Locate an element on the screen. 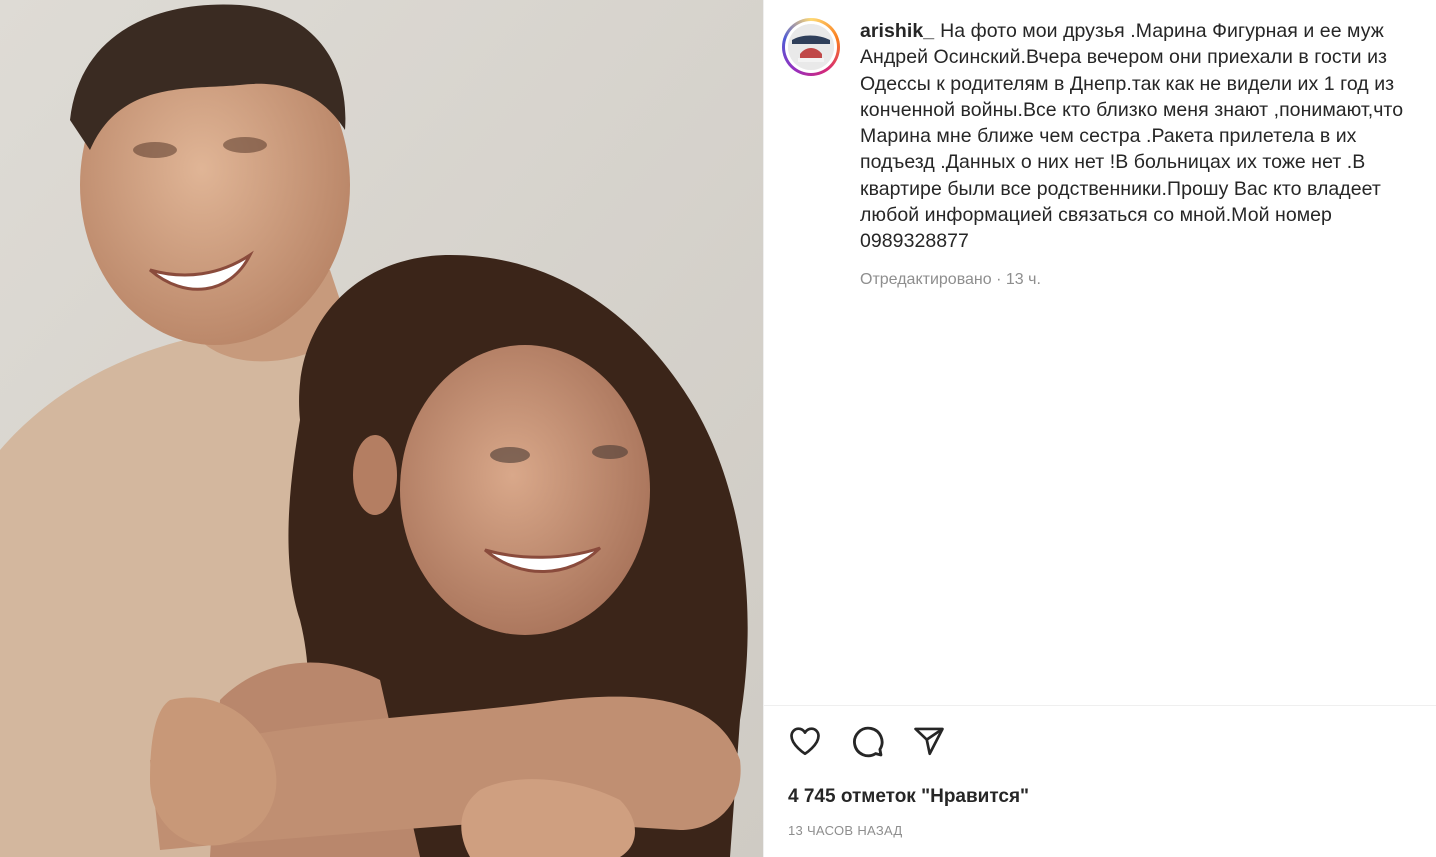  action-bar is located at coordinates (867, 741).